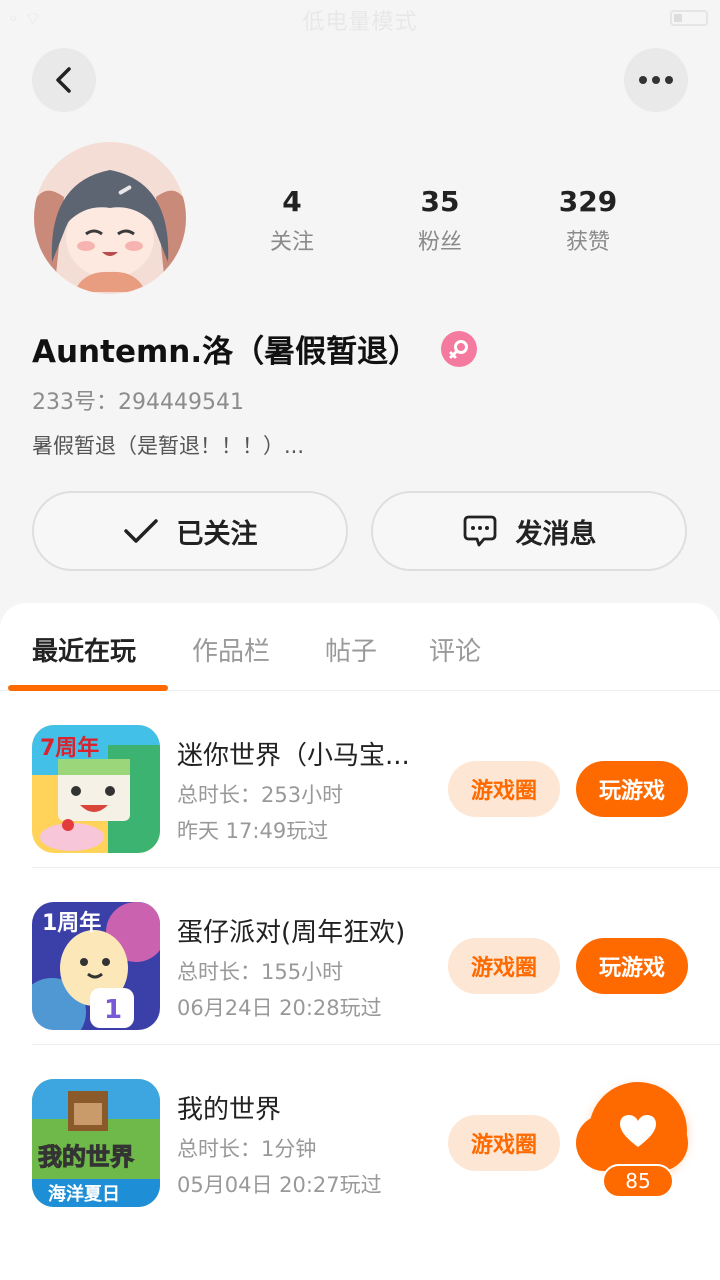 Image resolution: width=720 pixels, height=1280 pixels. I want to click on game-icon-title: 我的世界, so click(86, 1157).